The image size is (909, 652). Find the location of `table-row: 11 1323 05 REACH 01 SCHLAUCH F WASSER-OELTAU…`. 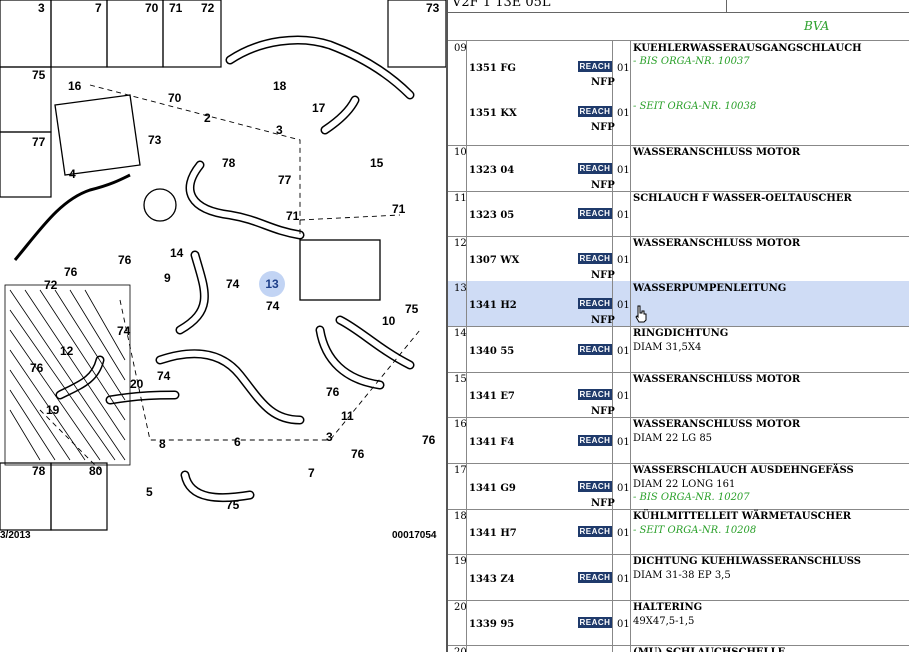

table-row: 11 1323 05 REACH 01 SCHLAUCH F WASSER-OELTAU… is located at coordinates (678, 214).